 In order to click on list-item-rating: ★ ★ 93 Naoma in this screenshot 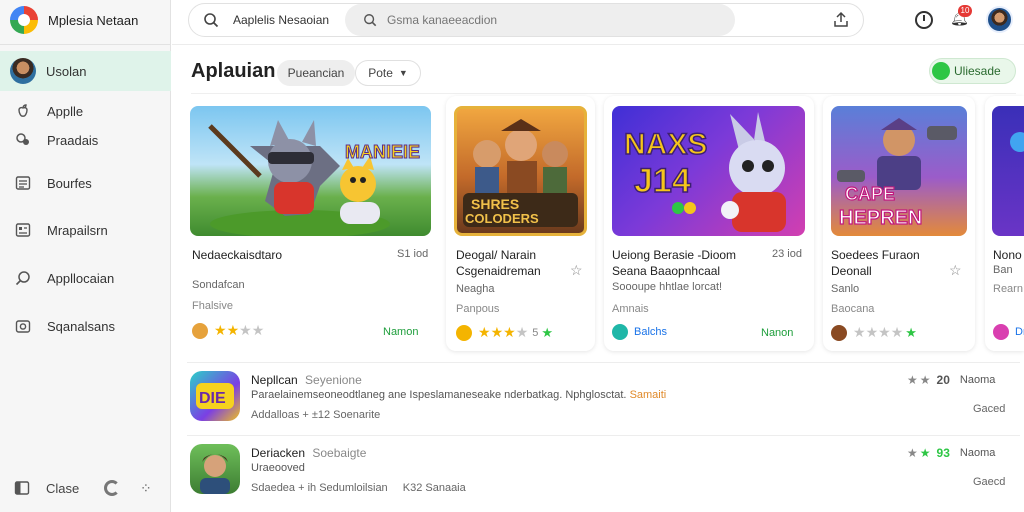, I will do `click(951, 453)`.